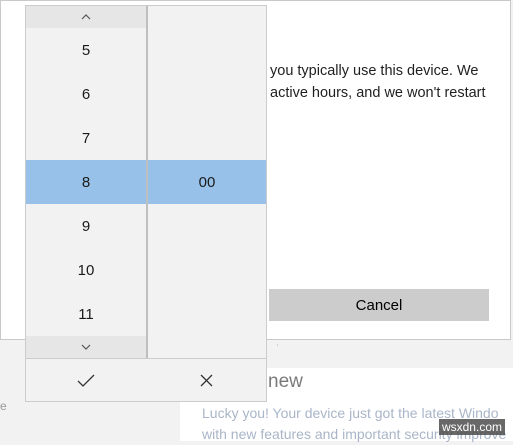 The image size is (513, 445). Describe the element at coordinates (86, 94) in the screenshot. I see `hour-option-6: 6` at that location.